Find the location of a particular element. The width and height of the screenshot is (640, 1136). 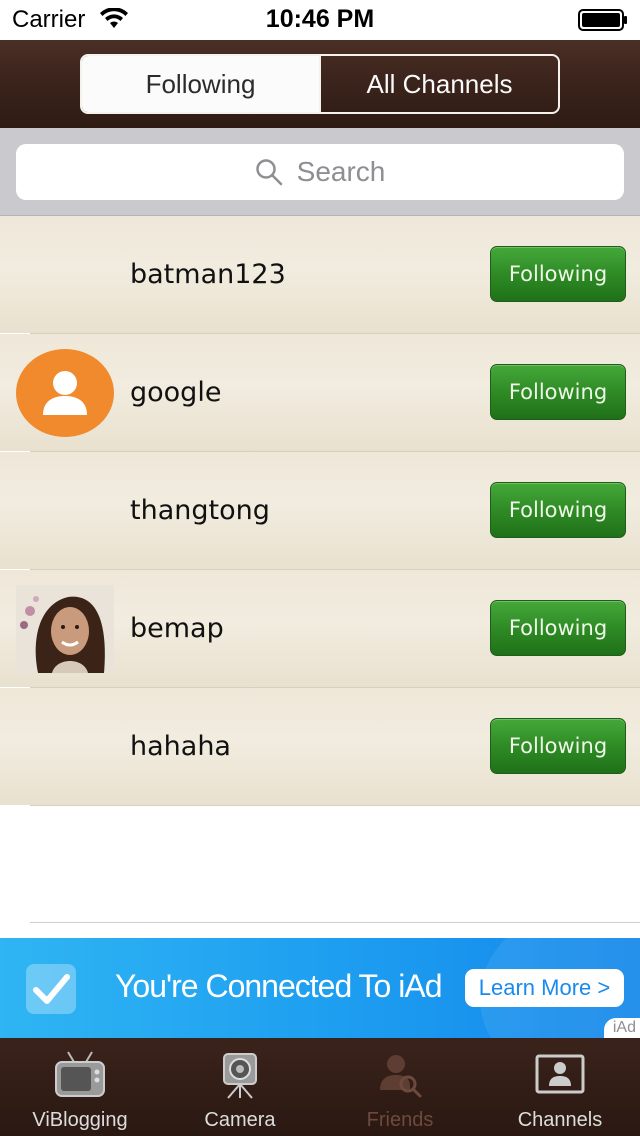

navigation-header: Following All Channels is located at coordinates (320, 84).